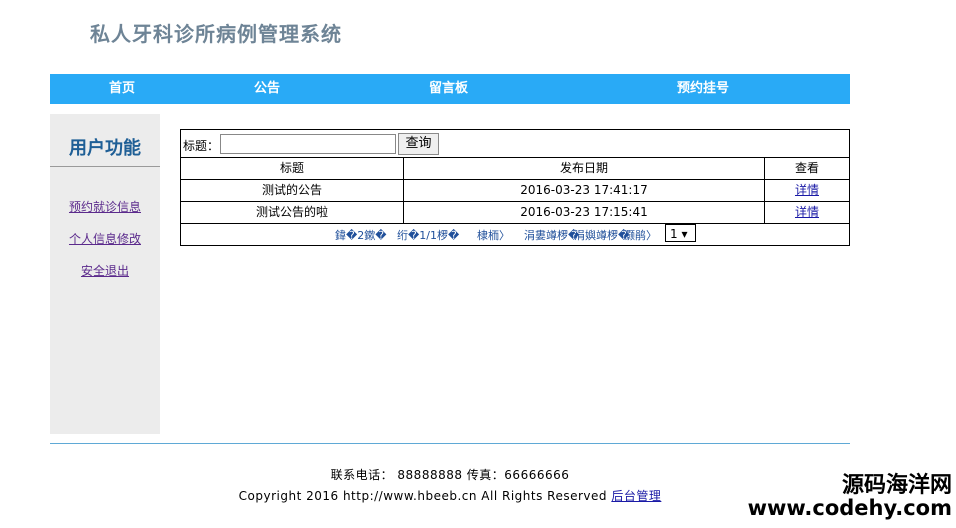 This screenshot has width=956, height=528. Describe the element at coordinates (584, 168) in the screenshot. I see `column-header-date: 发布日期` at that location.